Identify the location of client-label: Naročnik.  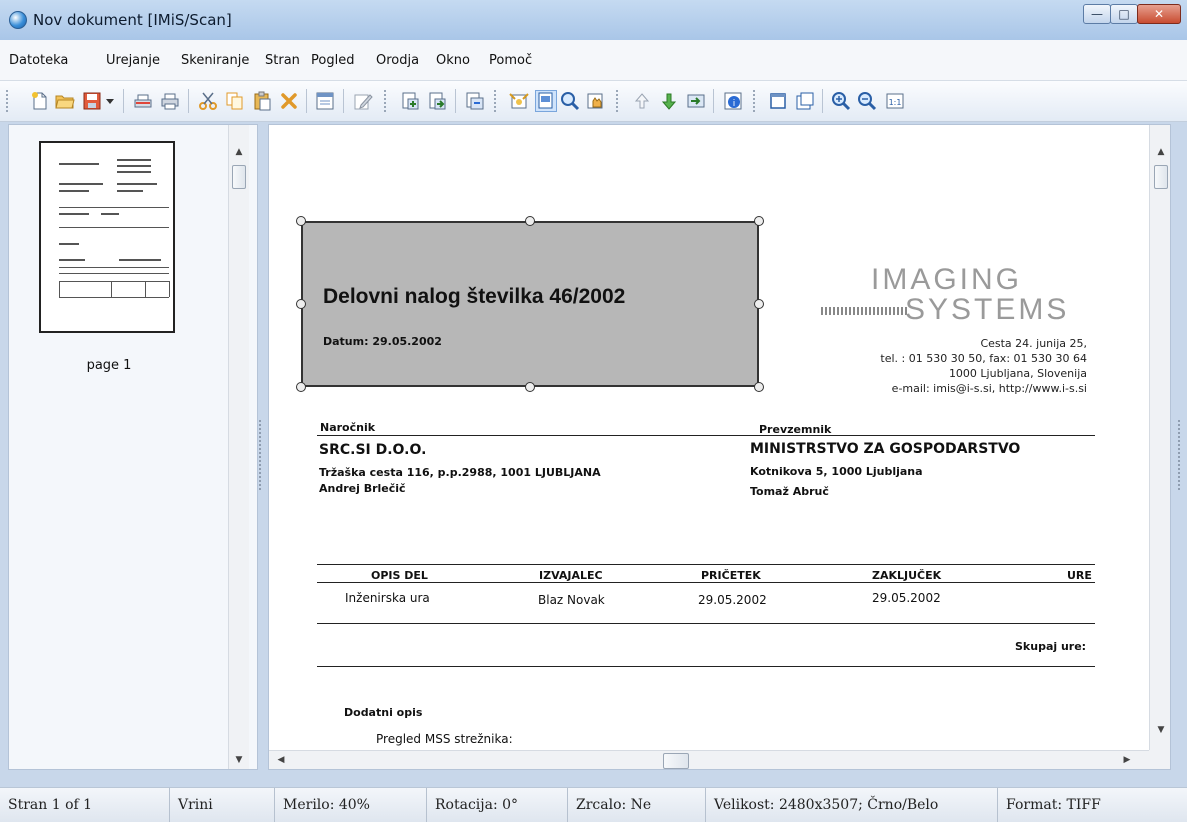
(348, 427).